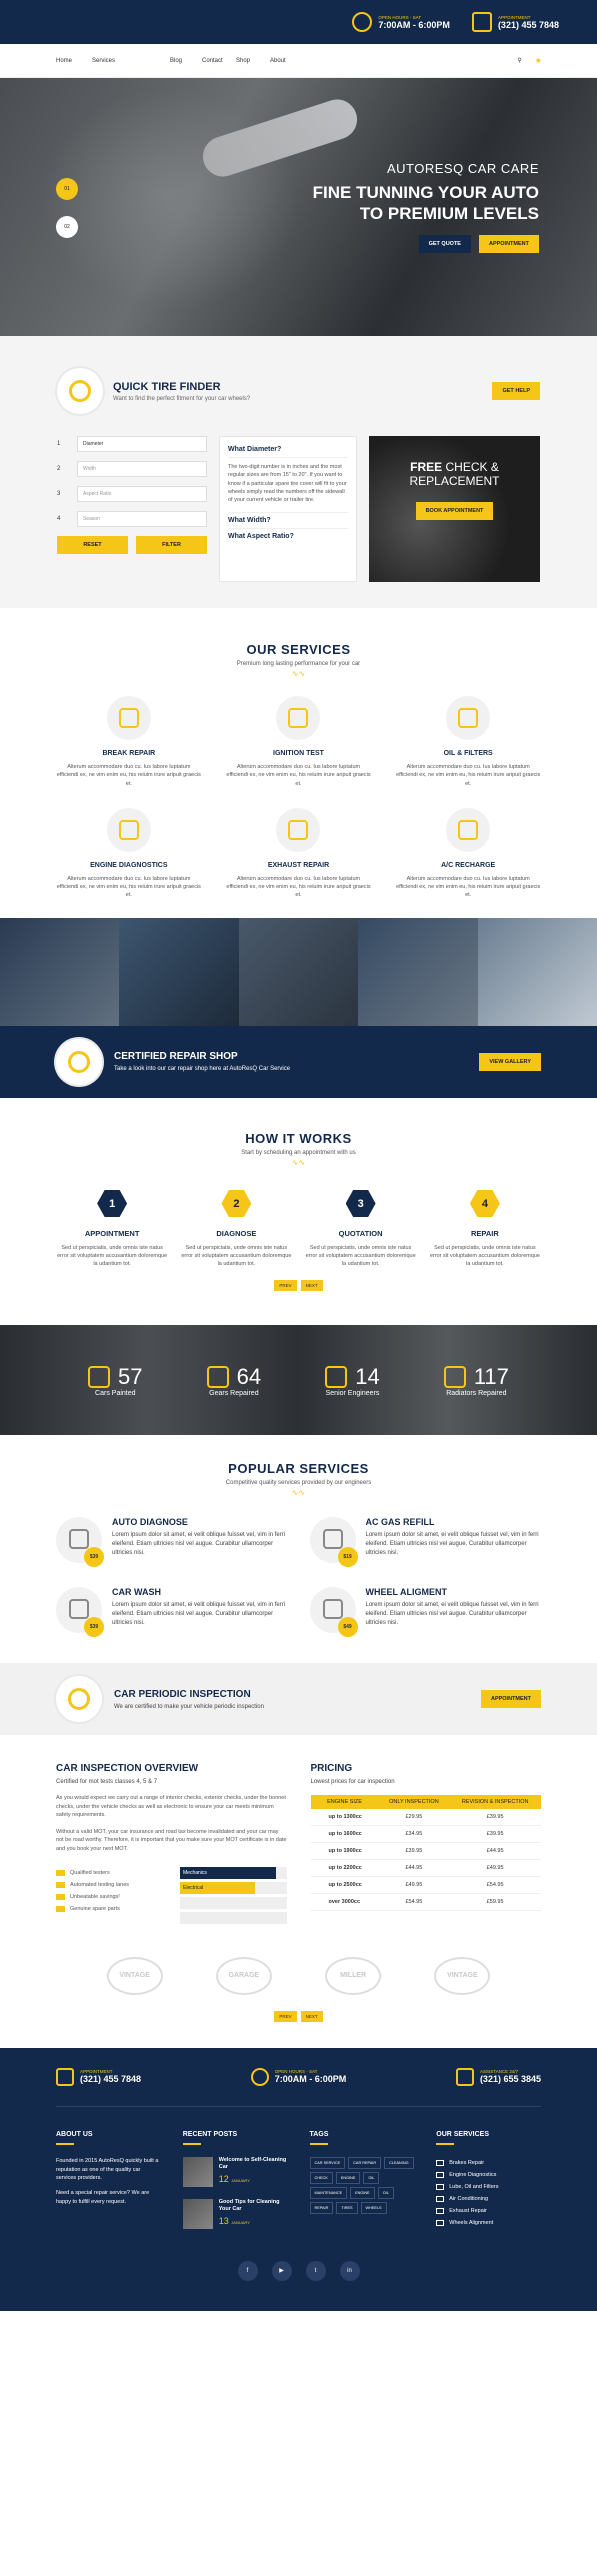 Image resolution: width=597 pixels, height=2560 pixels. What do you see at coordinates (253, 2164) in the screenshot?
I see `post-title: Welcome to Self-Cleaning Car` at bounding box center [253, 2164].